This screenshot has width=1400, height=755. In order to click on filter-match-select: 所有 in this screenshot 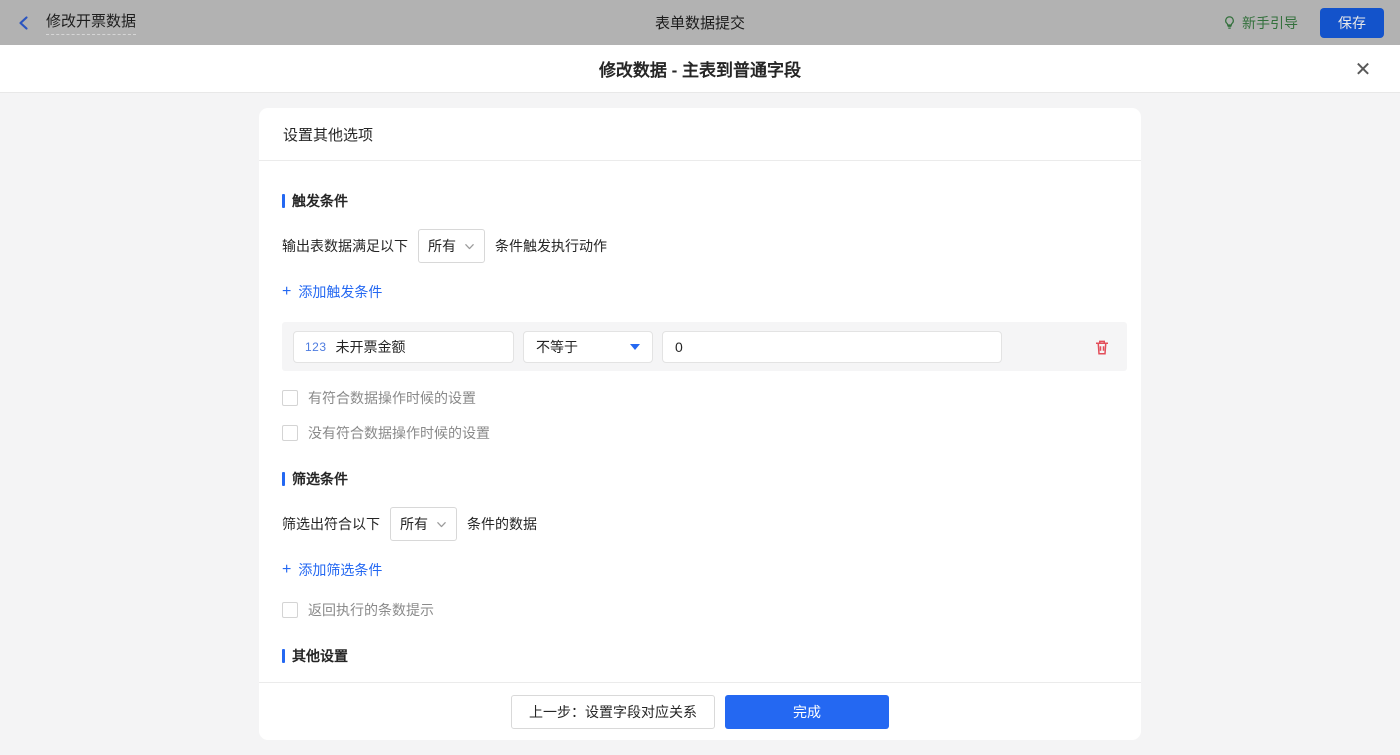, I will do `click(423, 524)`.